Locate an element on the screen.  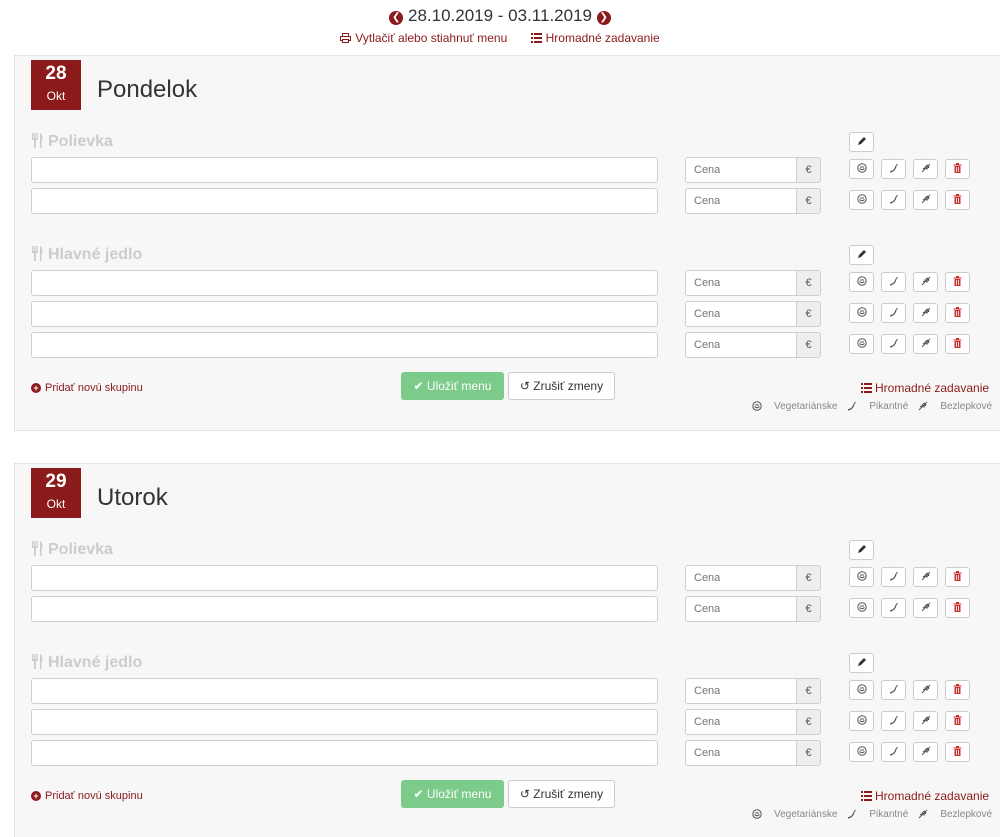
print-icon is located at coordinates (346, 38).